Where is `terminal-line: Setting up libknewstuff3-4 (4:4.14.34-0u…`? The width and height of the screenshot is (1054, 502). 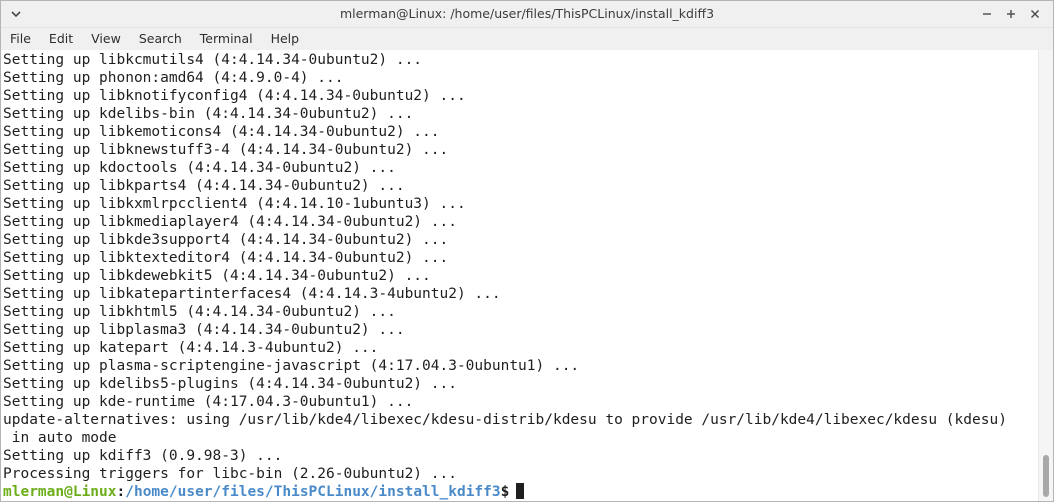
terminal-line: Setting up libknewstuff3-4 (4:4.14.34-0u… is located at coordinates (226, 150).